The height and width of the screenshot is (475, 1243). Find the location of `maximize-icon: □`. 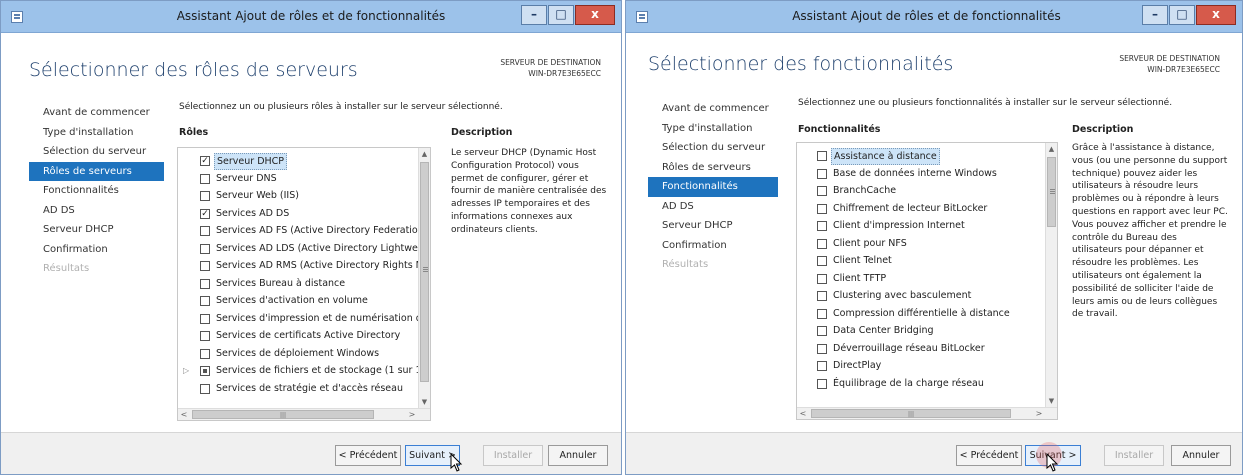

maximize-icon: □ is located at coordinates (1182, 15).